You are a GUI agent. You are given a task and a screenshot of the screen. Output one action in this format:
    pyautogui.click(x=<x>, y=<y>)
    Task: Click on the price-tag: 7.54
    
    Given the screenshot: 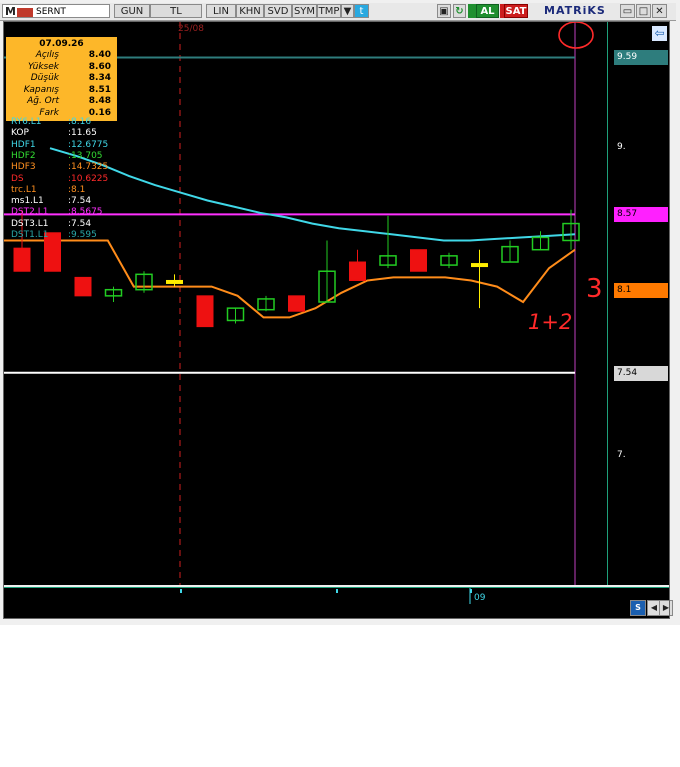 What is the action you would take?
    pyautogui.click(x=641, y=373)
    